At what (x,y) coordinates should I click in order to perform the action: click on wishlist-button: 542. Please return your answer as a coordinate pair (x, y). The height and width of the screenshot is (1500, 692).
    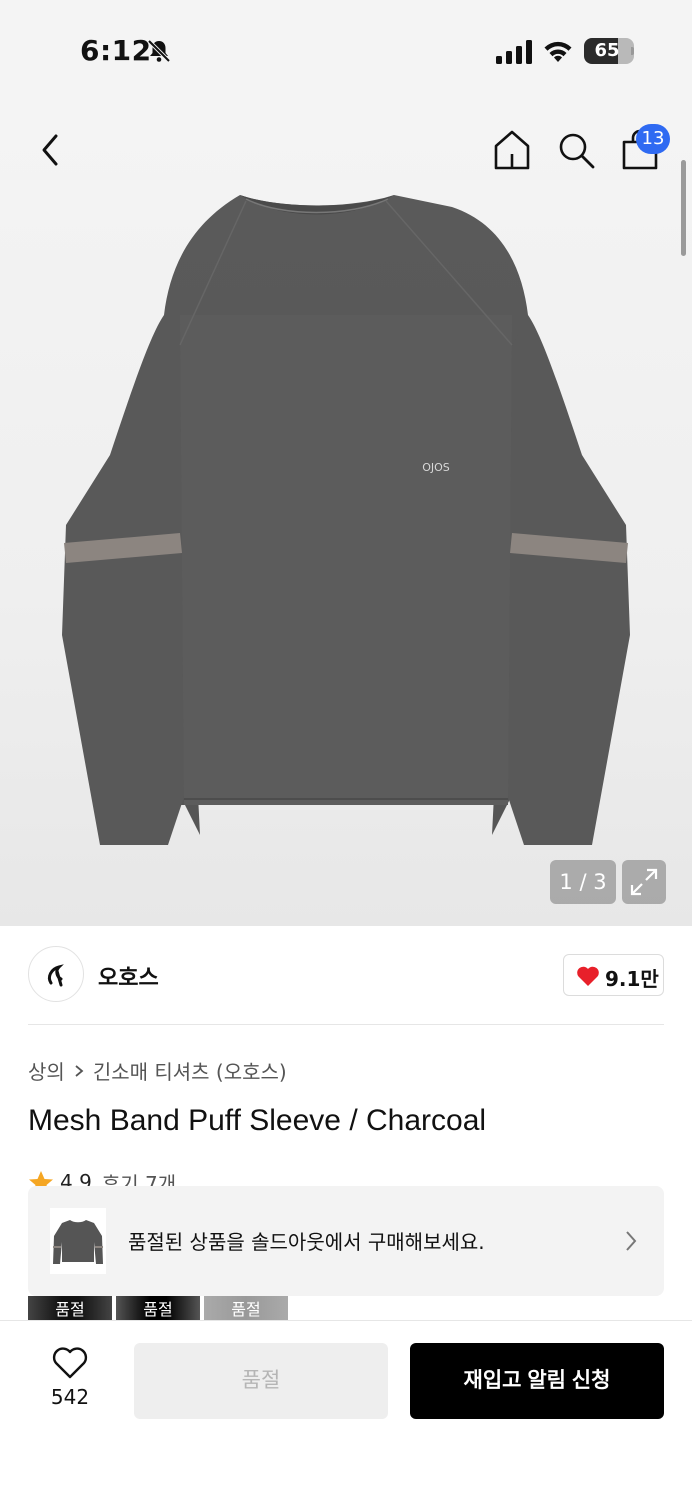
    Looking at the image, I should click on (70, 1387).